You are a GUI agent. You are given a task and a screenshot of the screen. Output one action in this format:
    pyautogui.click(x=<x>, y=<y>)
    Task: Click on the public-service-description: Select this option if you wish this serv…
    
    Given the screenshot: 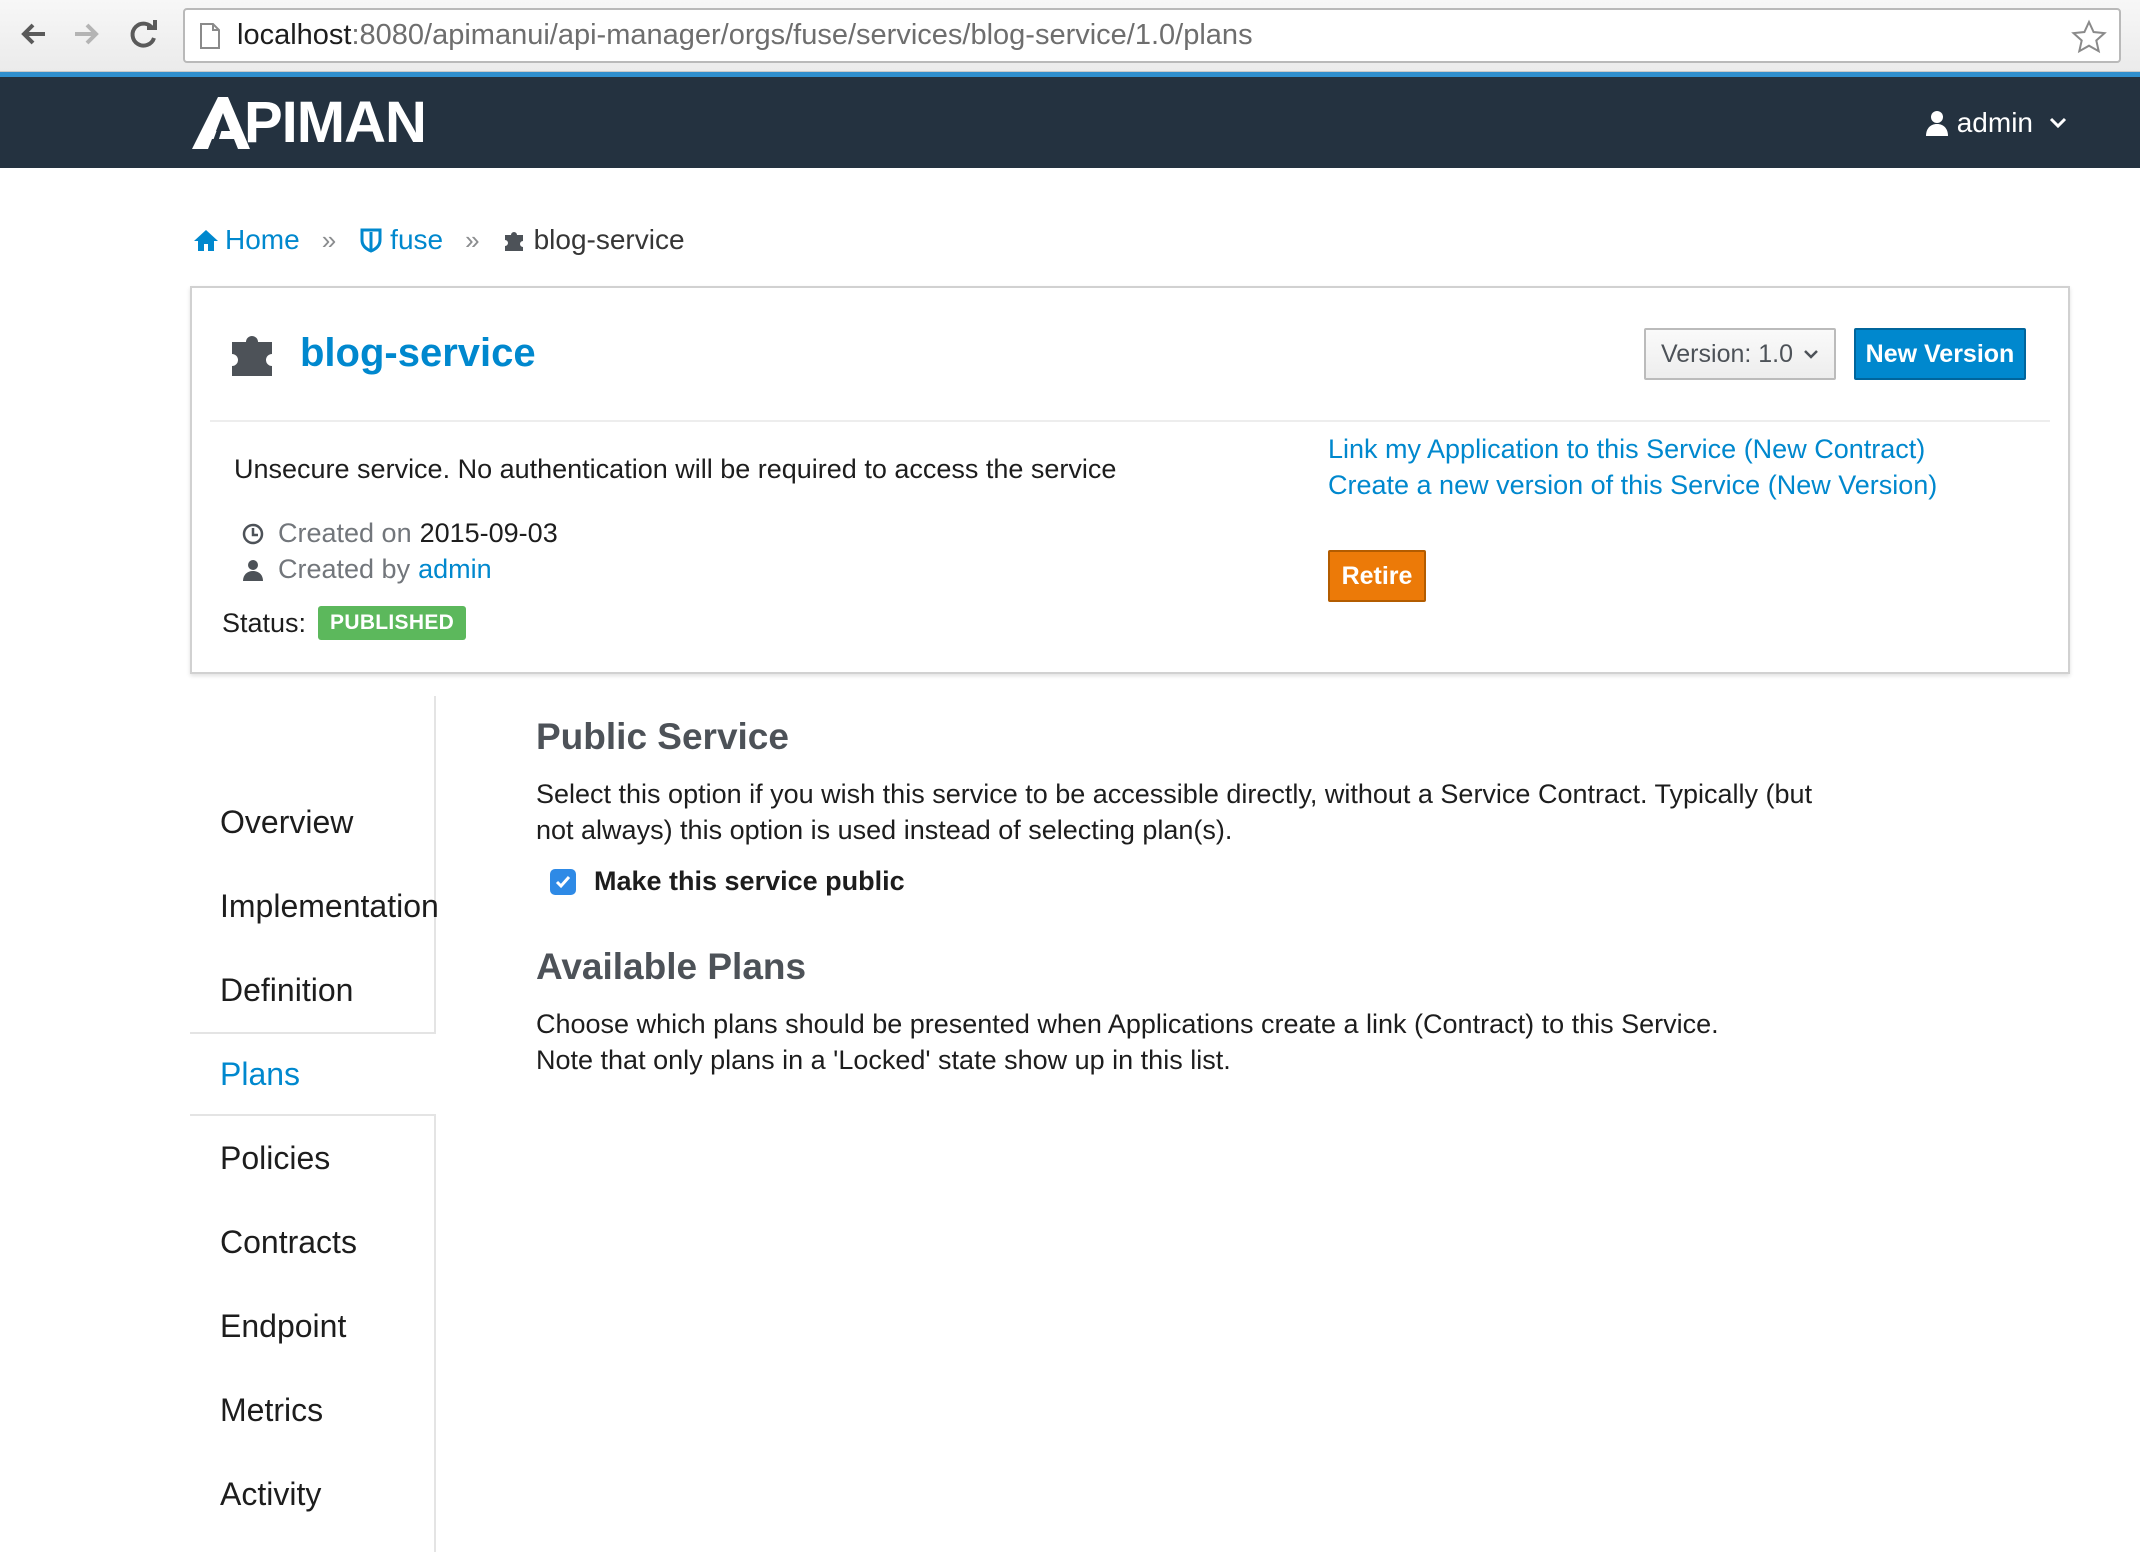 What is the action you would take?
    pyautogui.click(x=1174, y=812)
    